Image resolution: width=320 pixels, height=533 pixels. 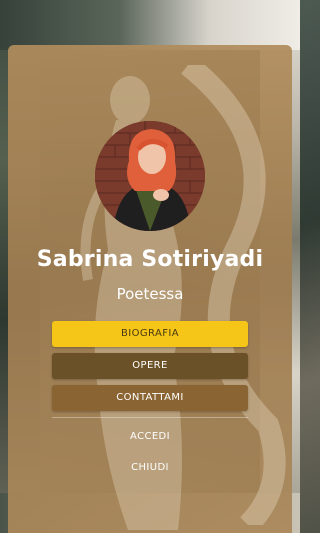 I want to click on background-scenery-top, so click(x=150, y=25).